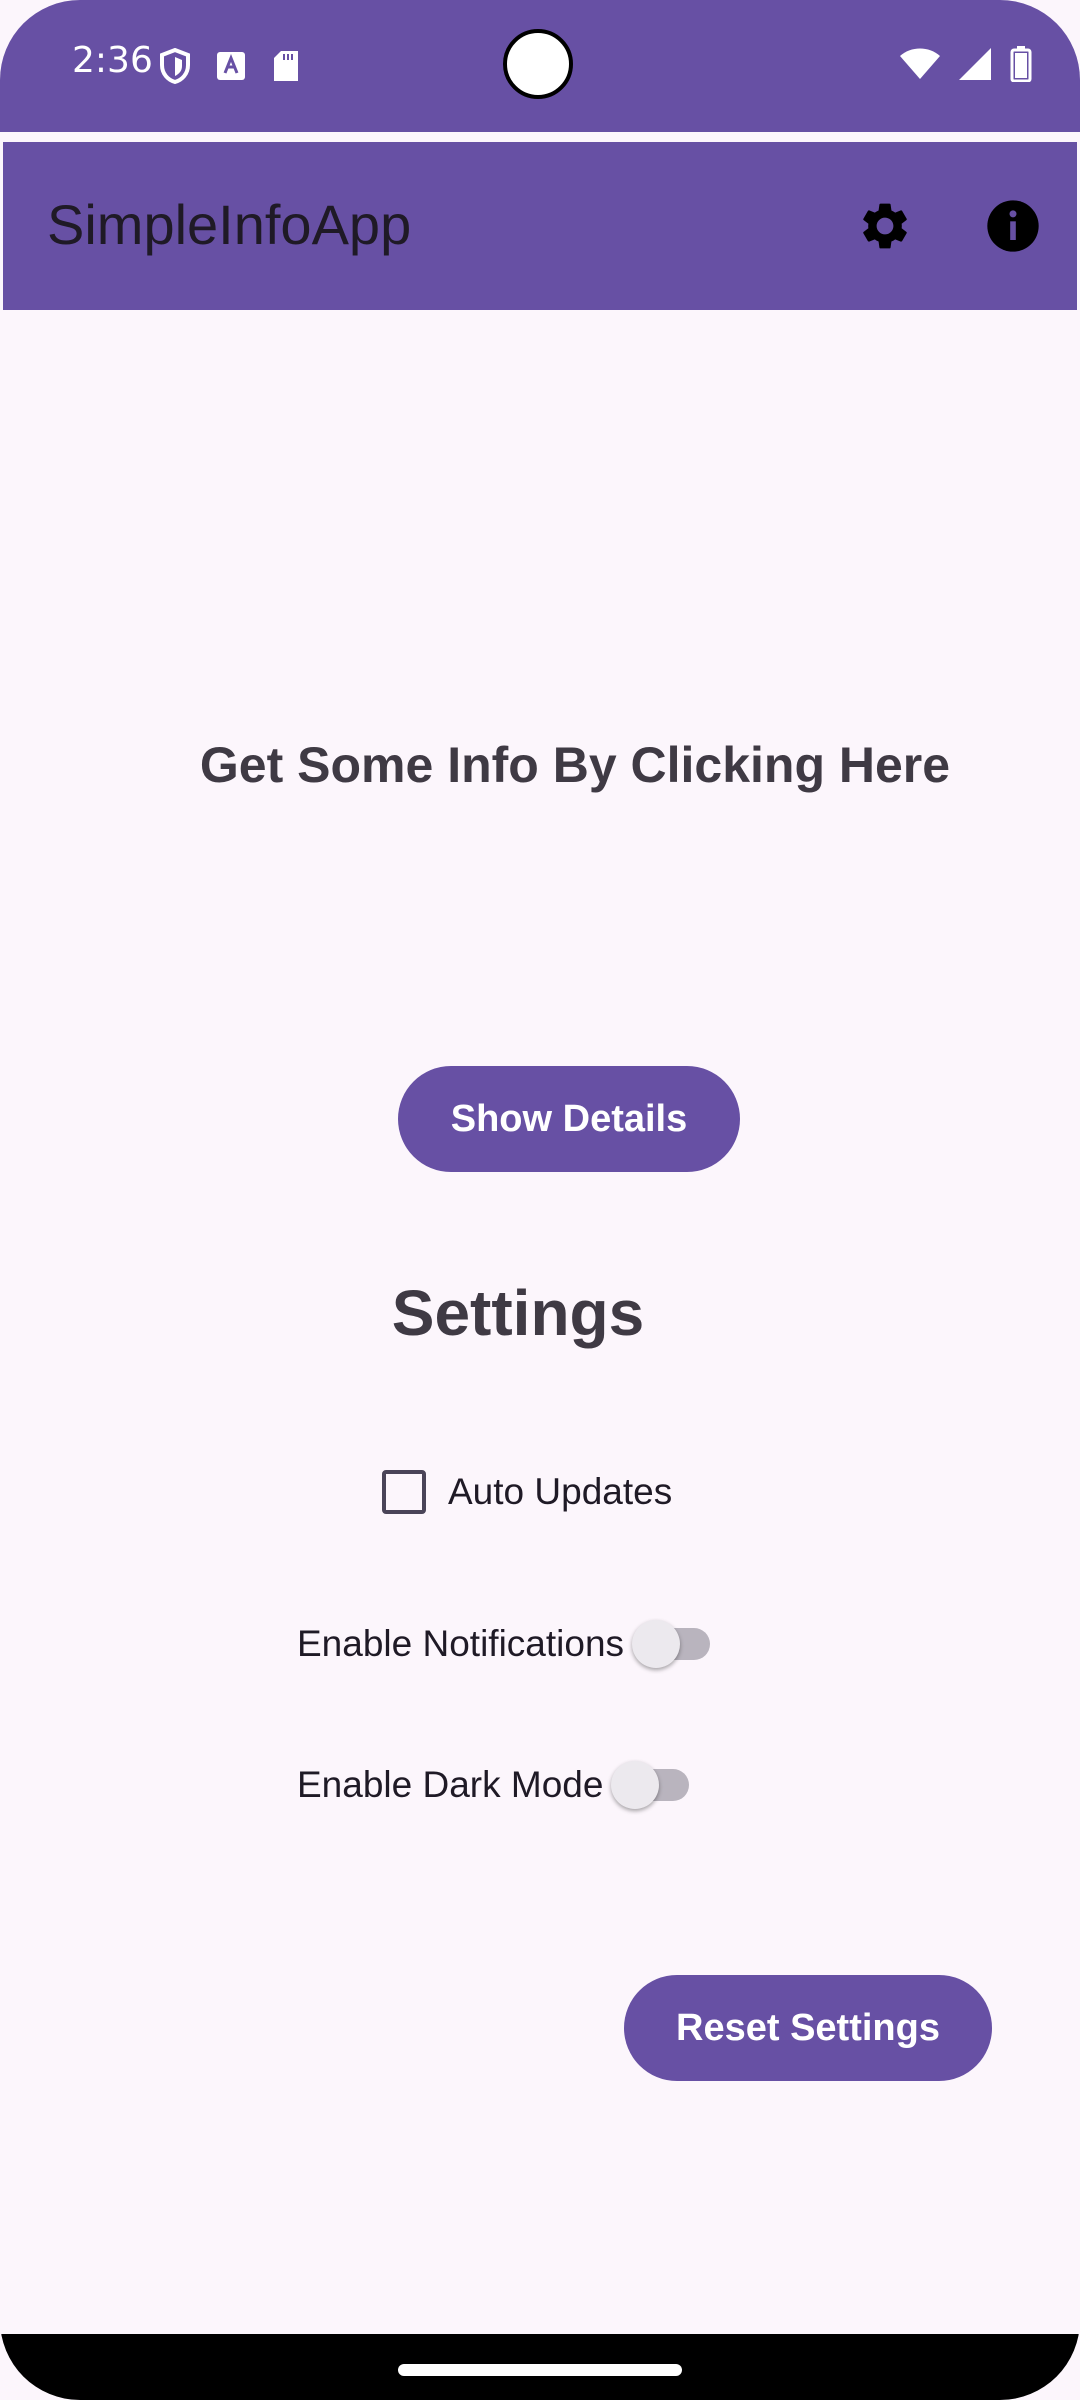 The height and width of the screenshot is (2400, 1080). Describe the element at coordinates (404, 1492) in the screenshot. I see `auto-updates-checkbox` at that location.